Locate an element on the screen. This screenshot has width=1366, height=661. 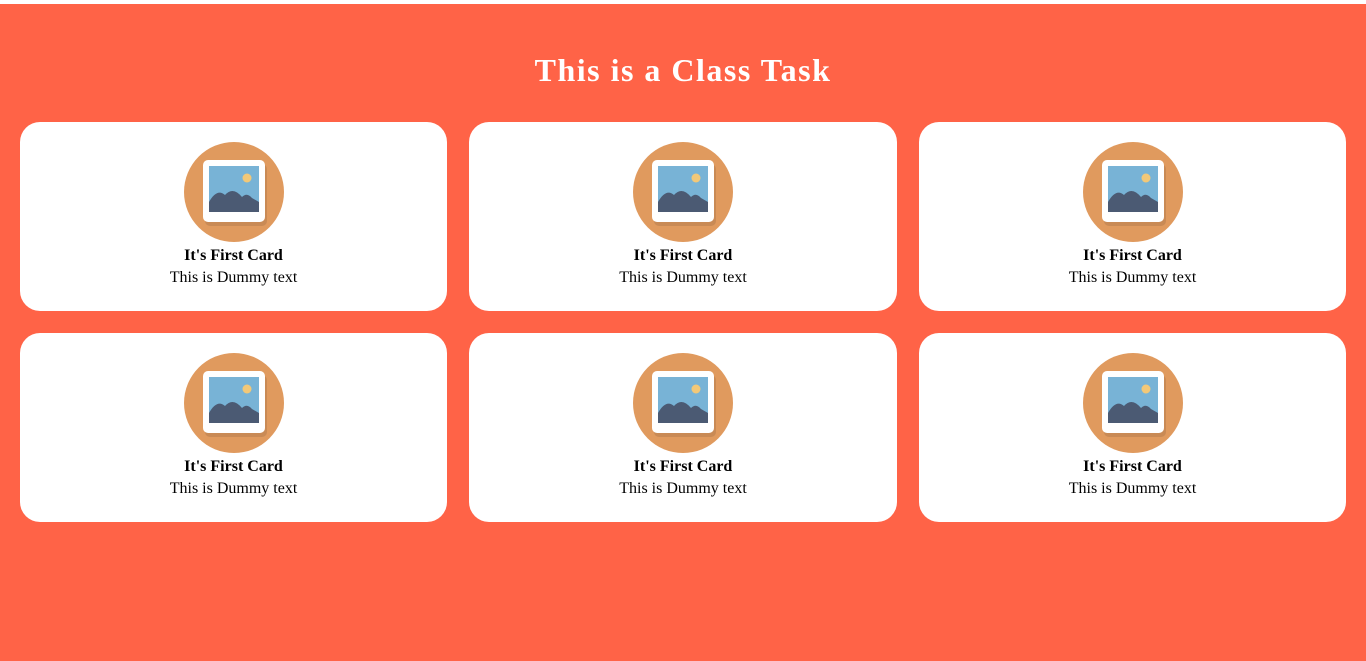
page-title: This is a Class Task is located at coordinates (683, 70).